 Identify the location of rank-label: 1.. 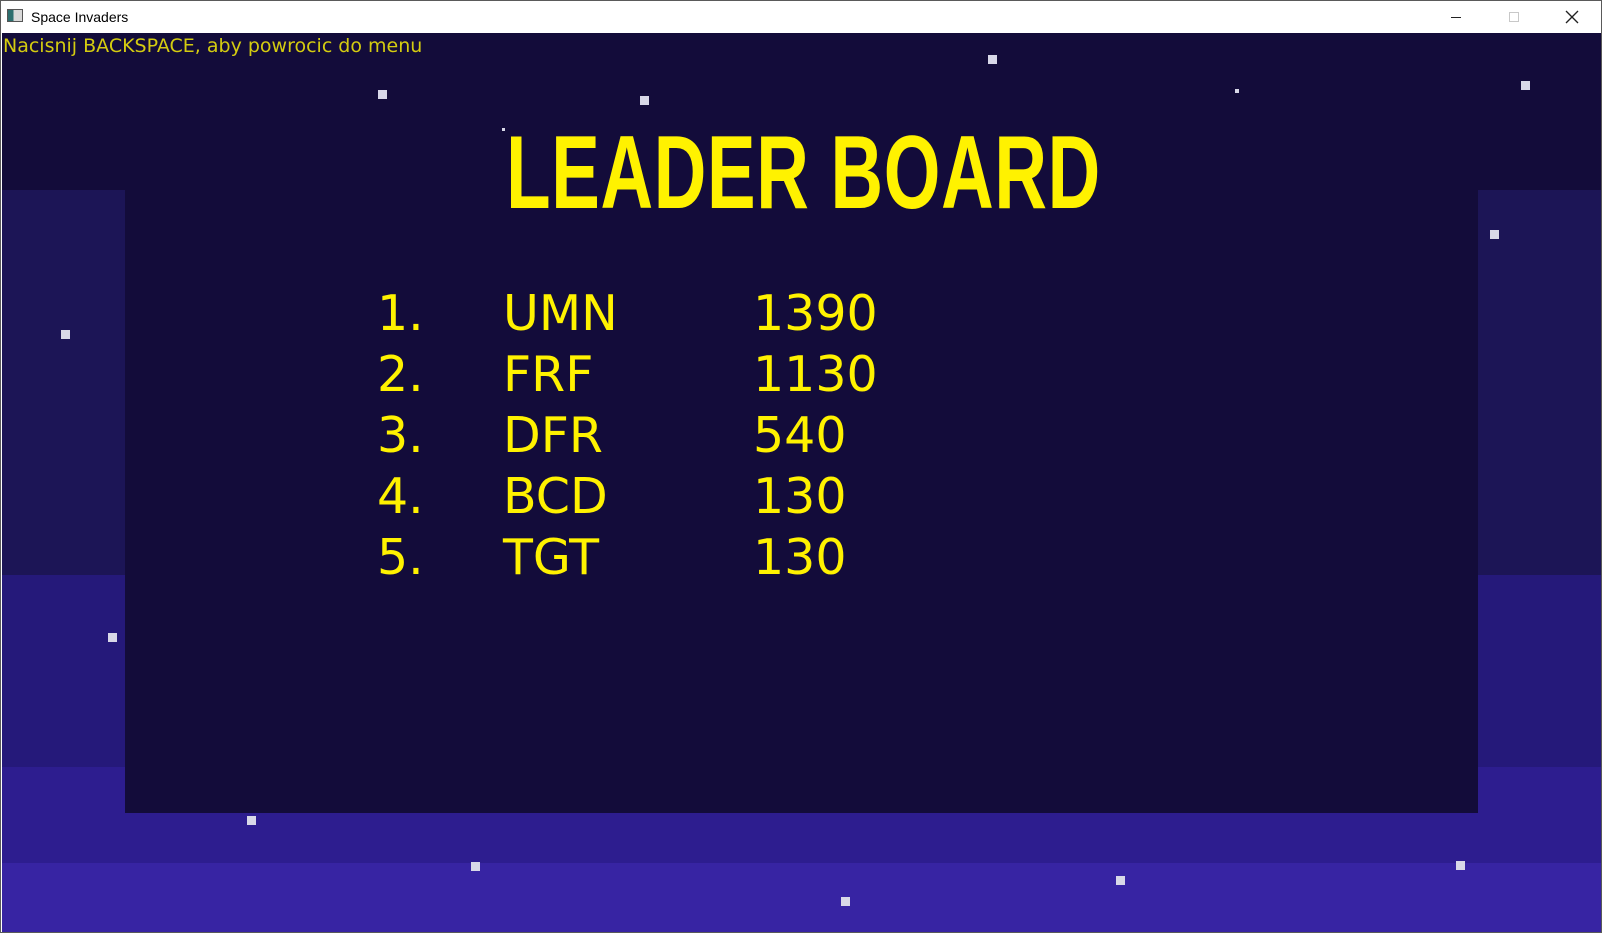
(400, 313).